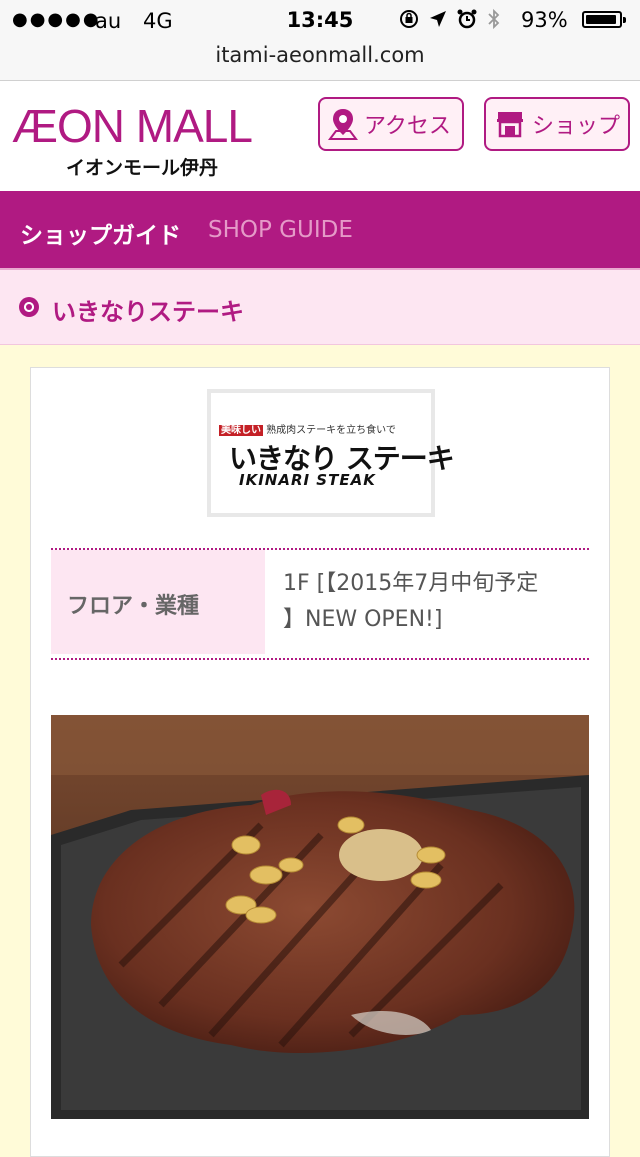  Describe the element at coordinates (320, 20) in the screenshot. I see `status-bar: ●●●●● au 4G 13:45 93%` at that location.